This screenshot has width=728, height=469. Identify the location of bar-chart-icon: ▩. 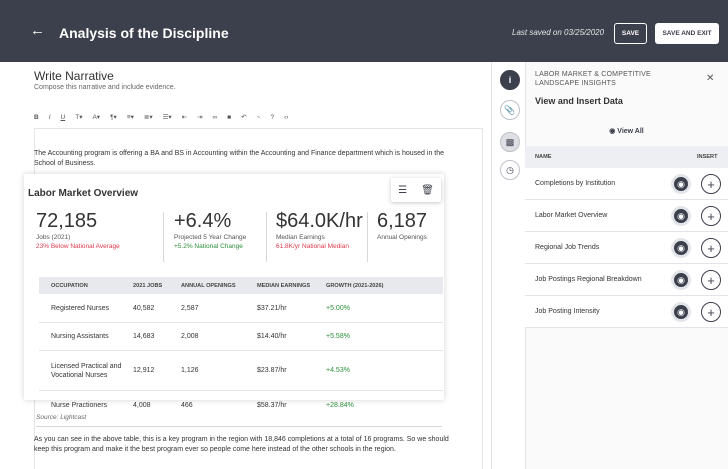
(510, 142).